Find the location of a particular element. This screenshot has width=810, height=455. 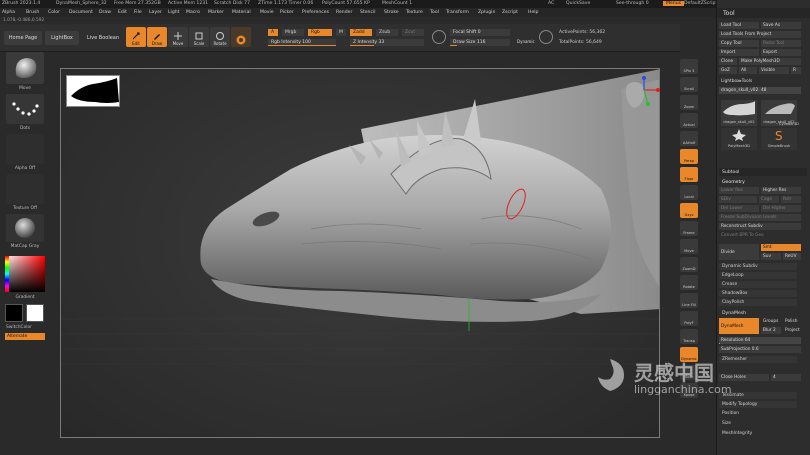

geometry-section: Geometry is located at coordinates (763, 182).